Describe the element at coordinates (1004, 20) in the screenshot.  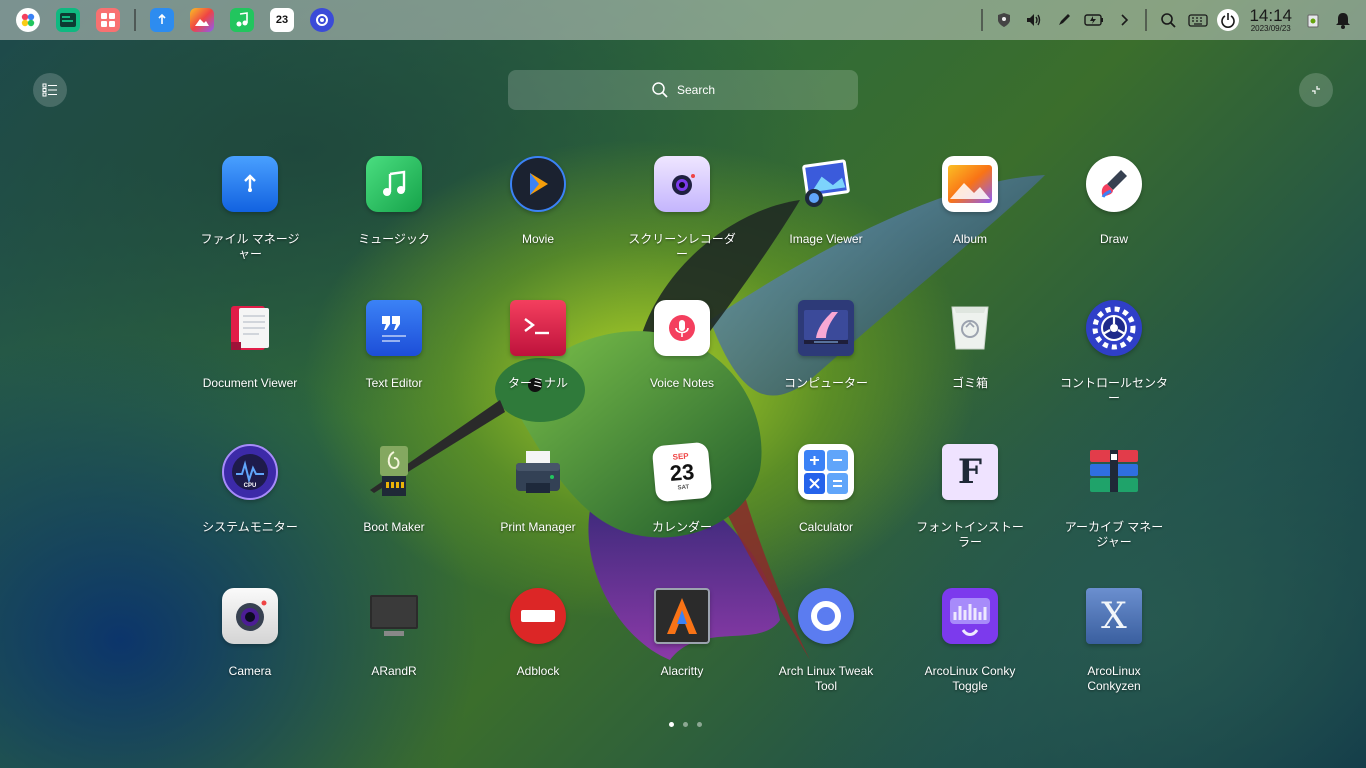
I see `security-shield-icon` at that location.